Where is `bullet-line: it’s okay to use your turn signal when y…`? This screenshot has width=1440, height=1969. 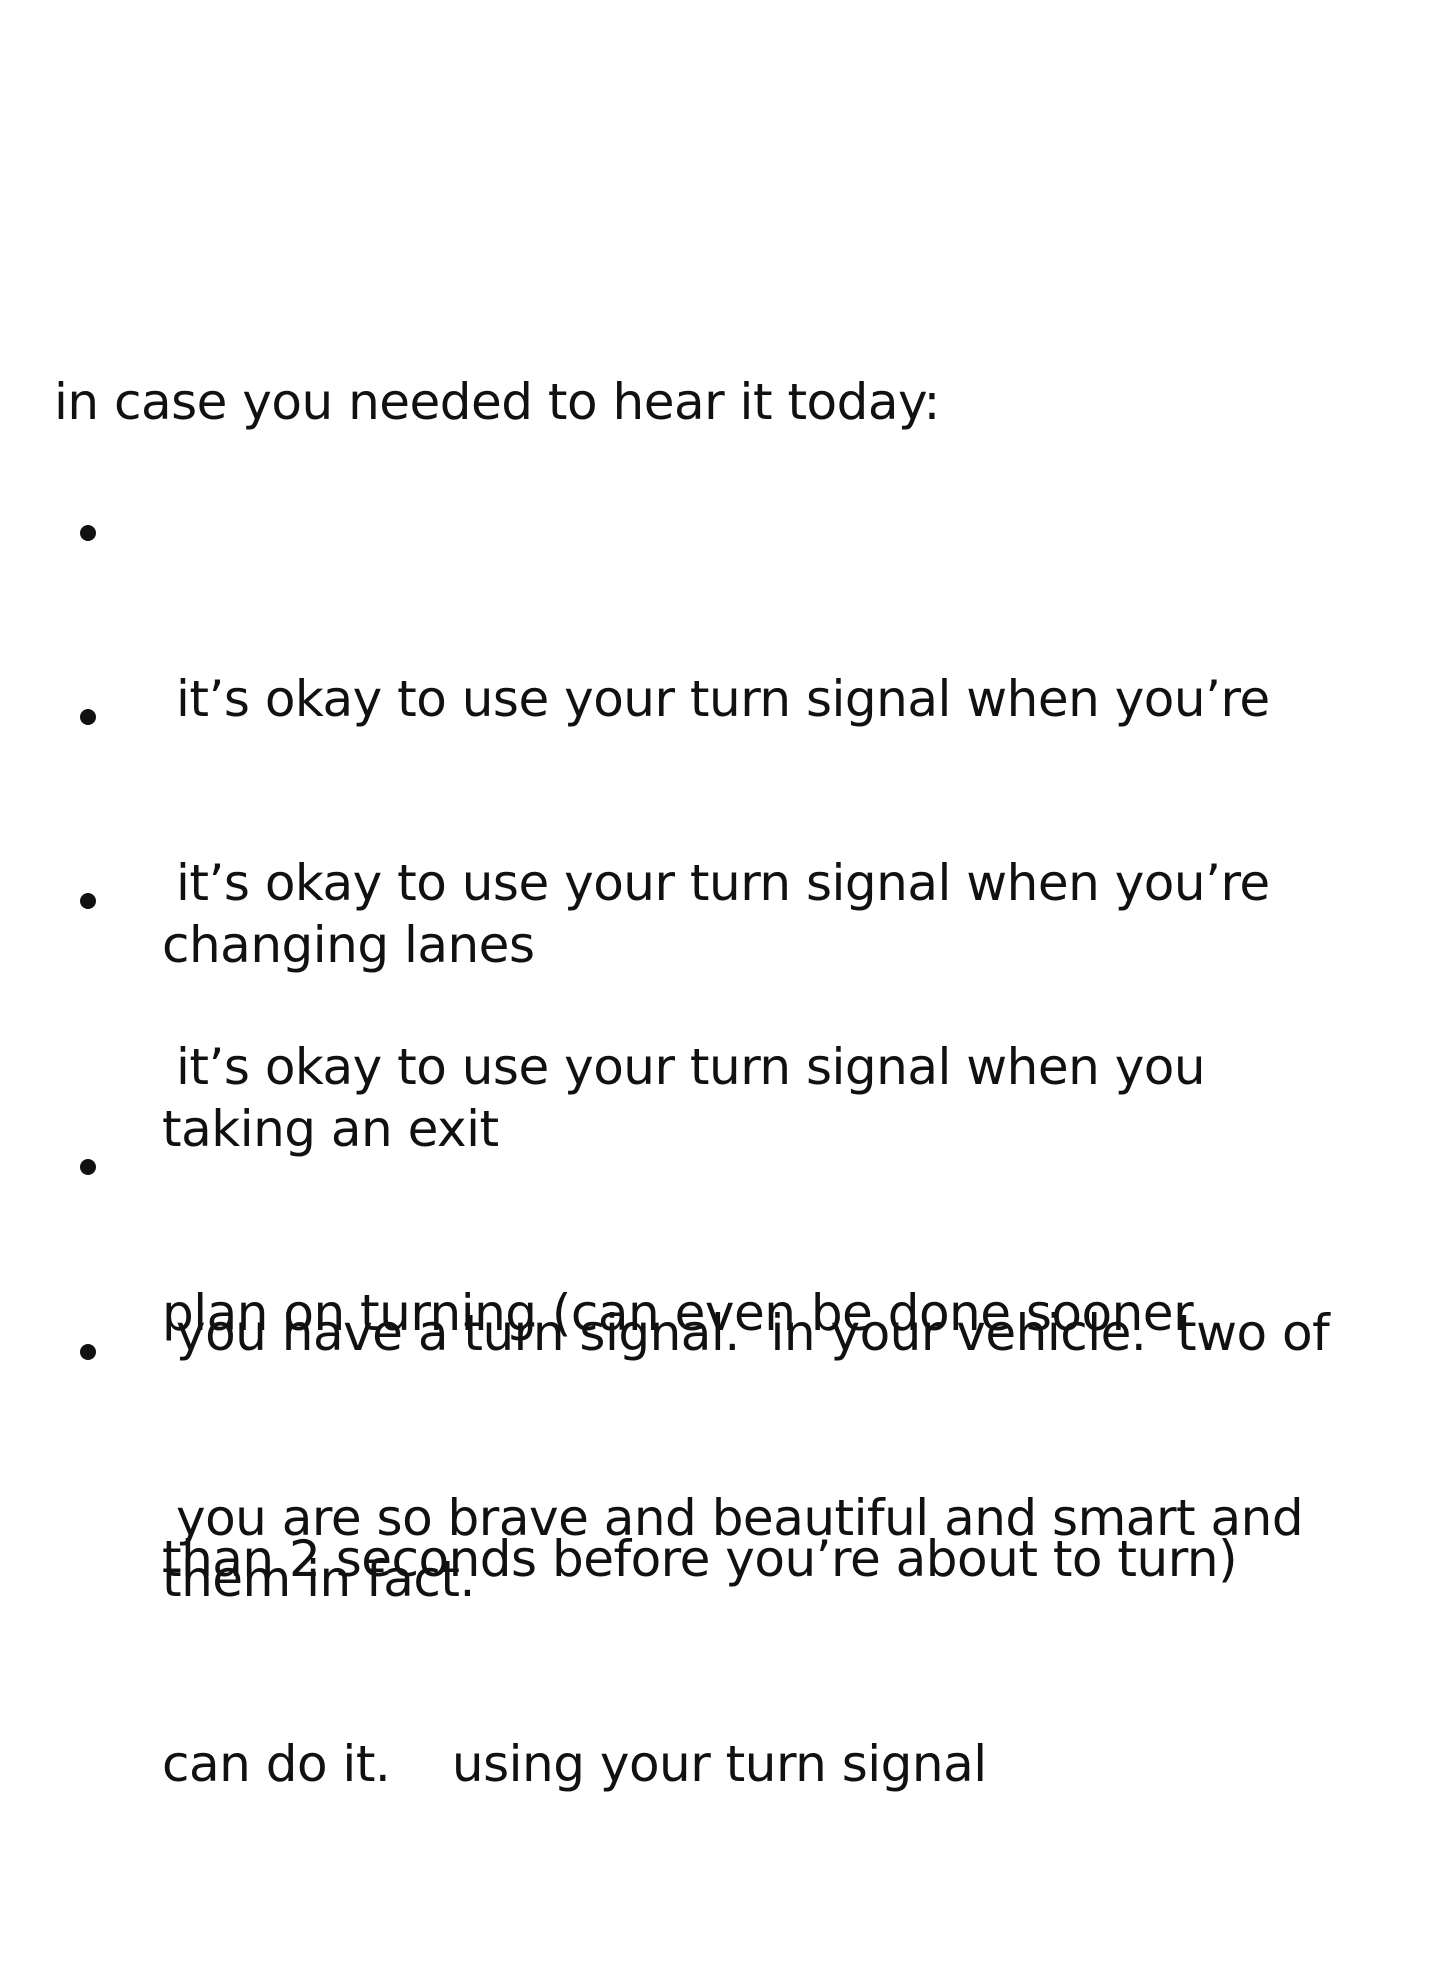 bullet-line: it’s okay to use your turn signal when y… is located at coordinates (691, 1067).